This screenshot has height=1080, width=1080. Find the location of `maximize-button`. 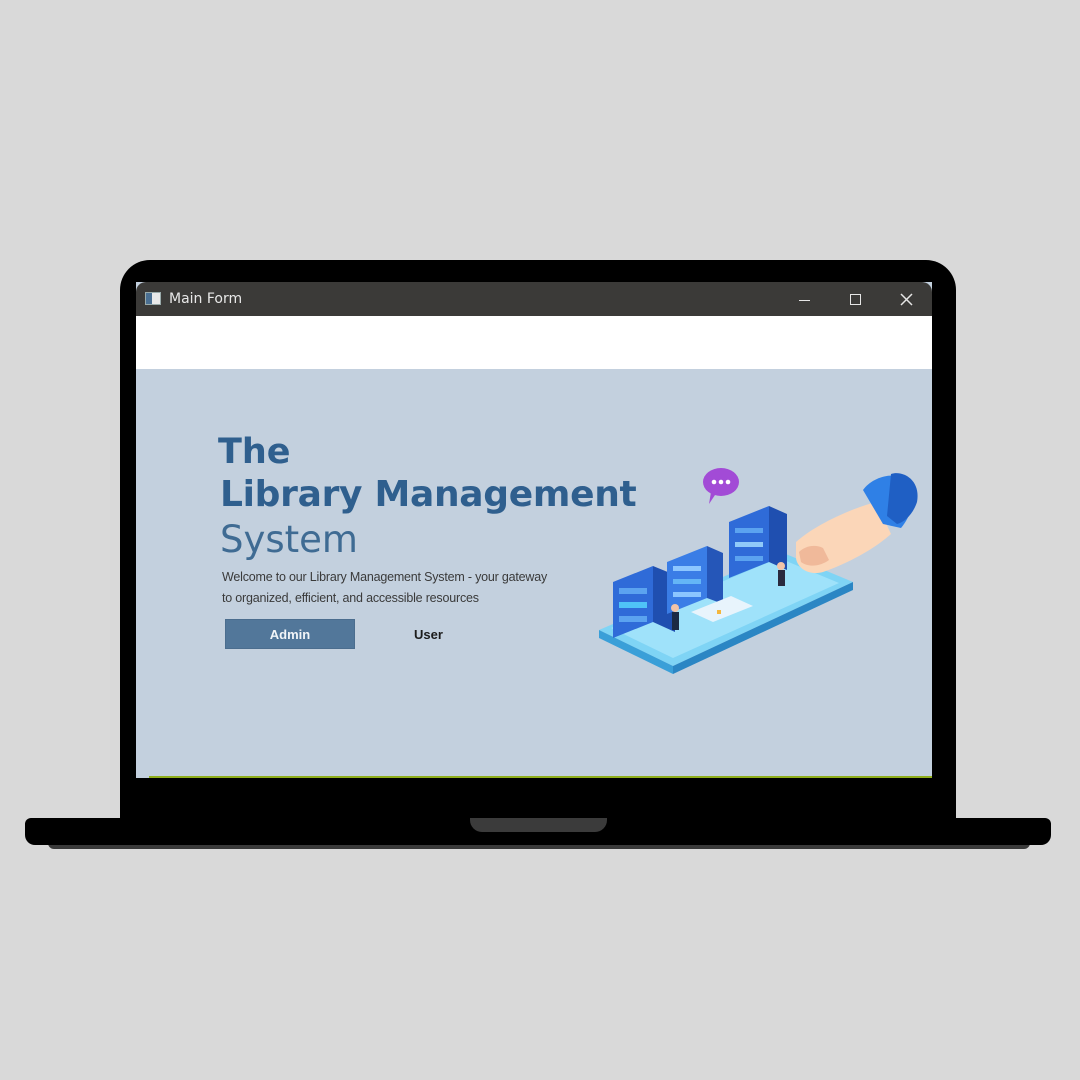

maximize-button is located at coordinates (855, 299).